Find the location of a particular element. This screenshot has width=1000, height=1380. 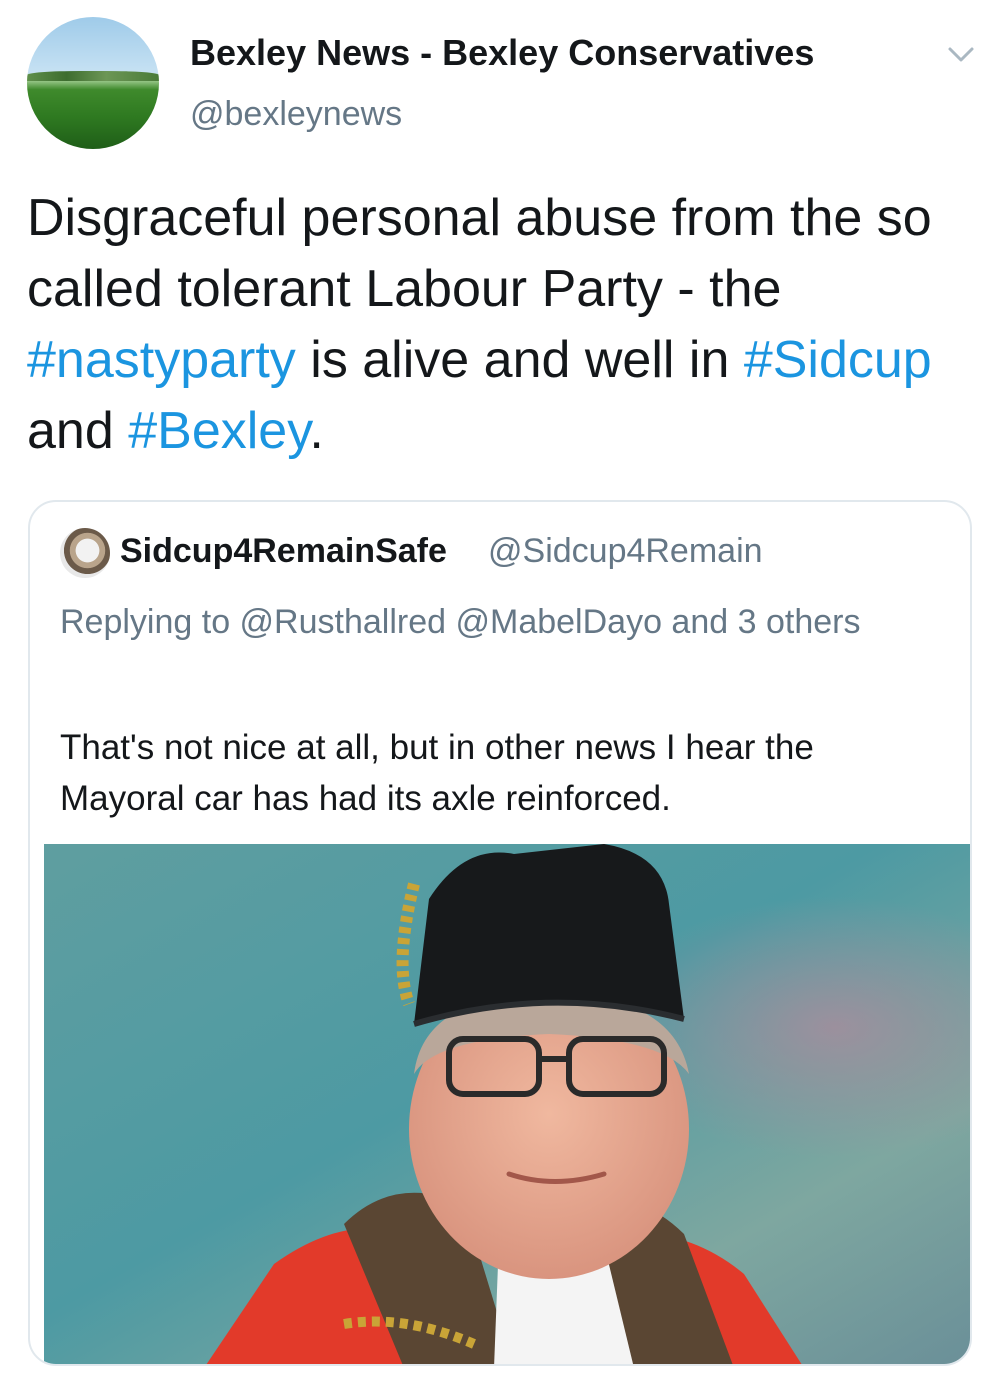

chevron-down-icon is located at coordinates (961, 55).